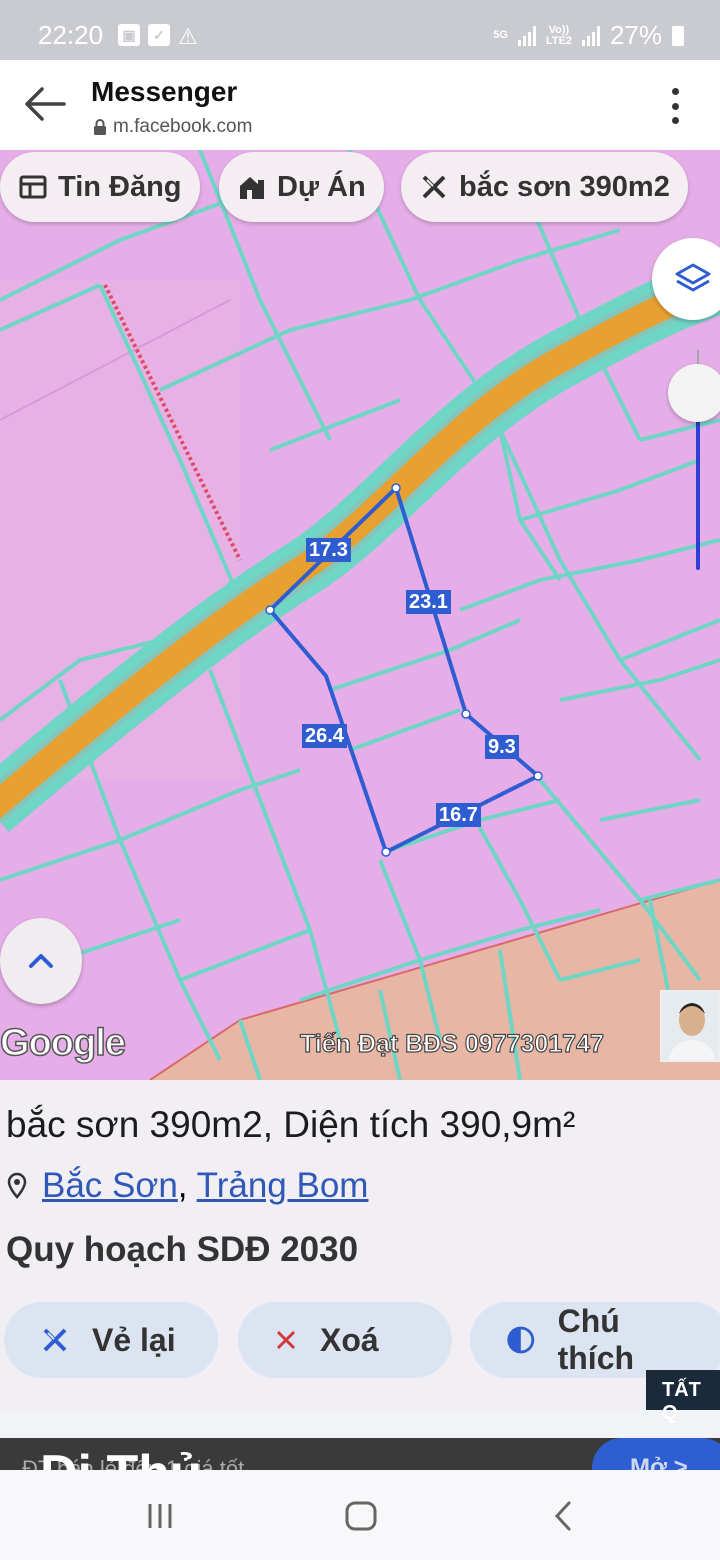  What do you see at coordinates (252, 188) in the screenshot?
I see `building-icon` at bounding box center [252, 188].